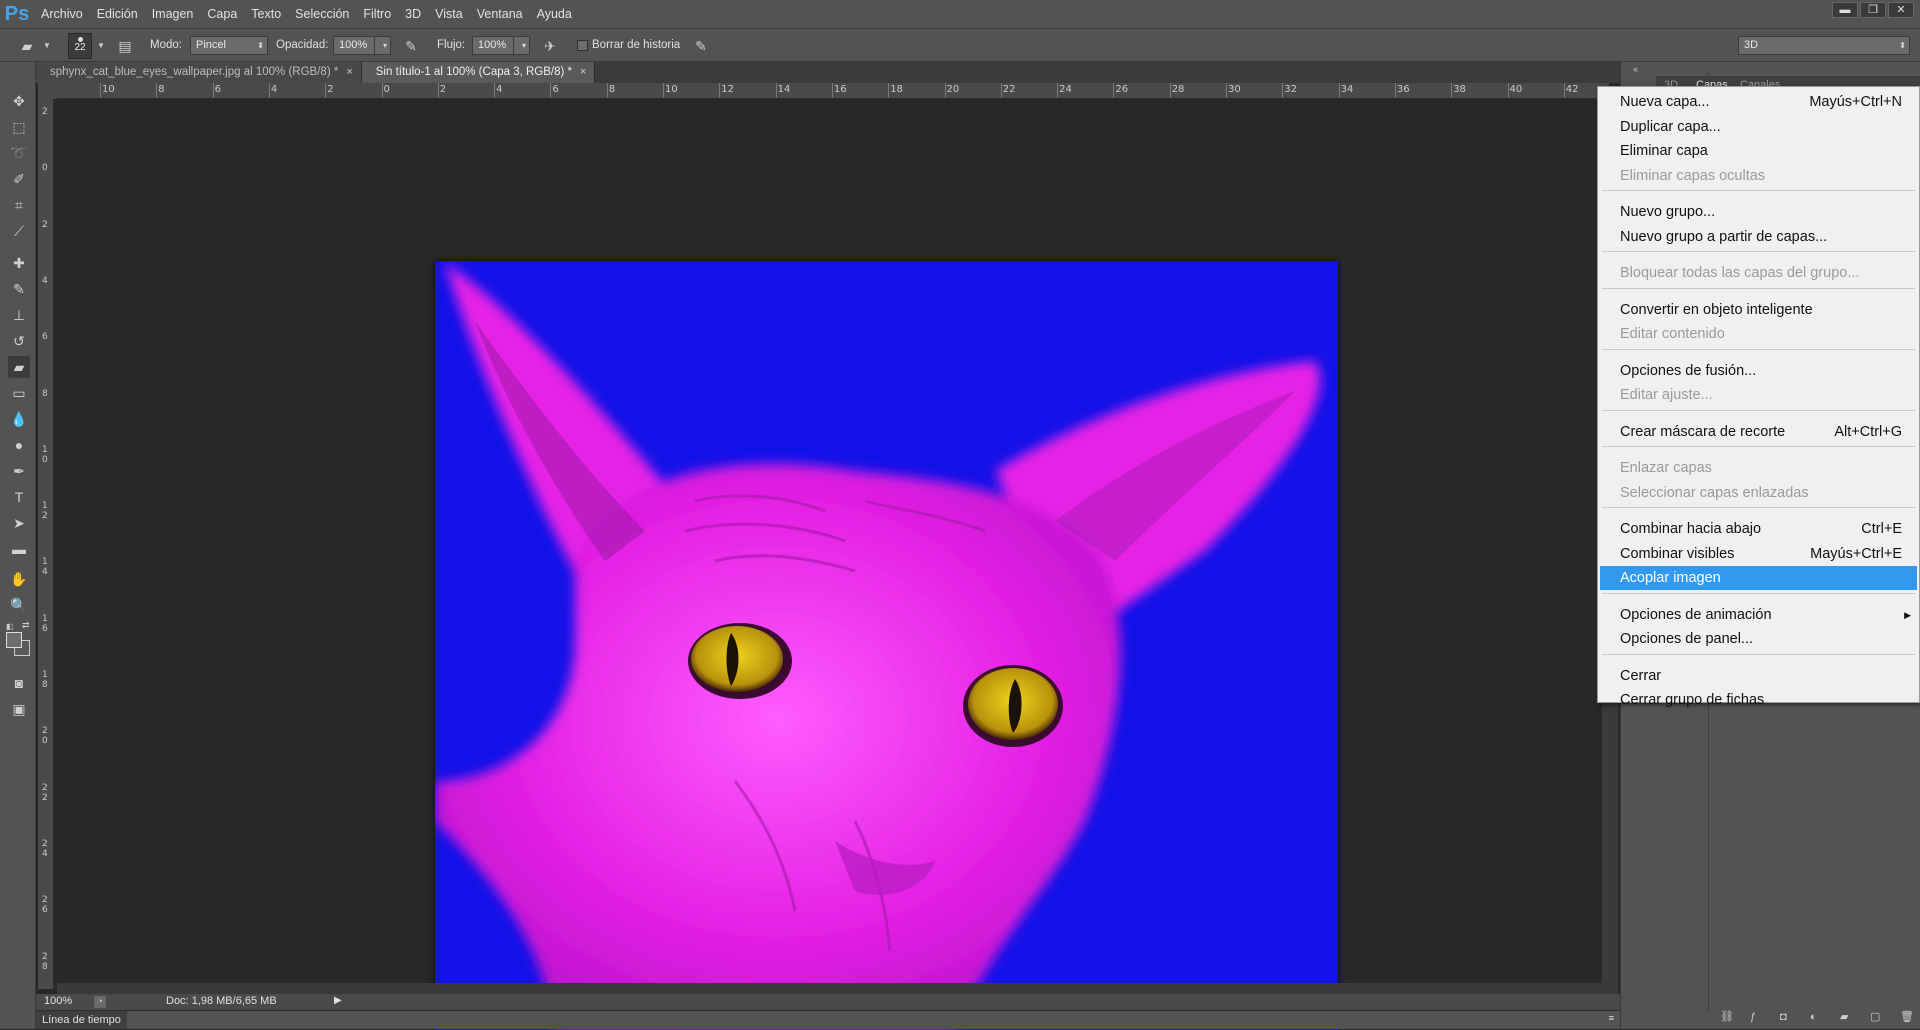 The image size is (1920, 1030). What do you see at coordinates (1758, 578) in the screenshot?
I see `menu-item-acoplar-imagen: Acoplar imagen` at bounding box center [1758, 578].